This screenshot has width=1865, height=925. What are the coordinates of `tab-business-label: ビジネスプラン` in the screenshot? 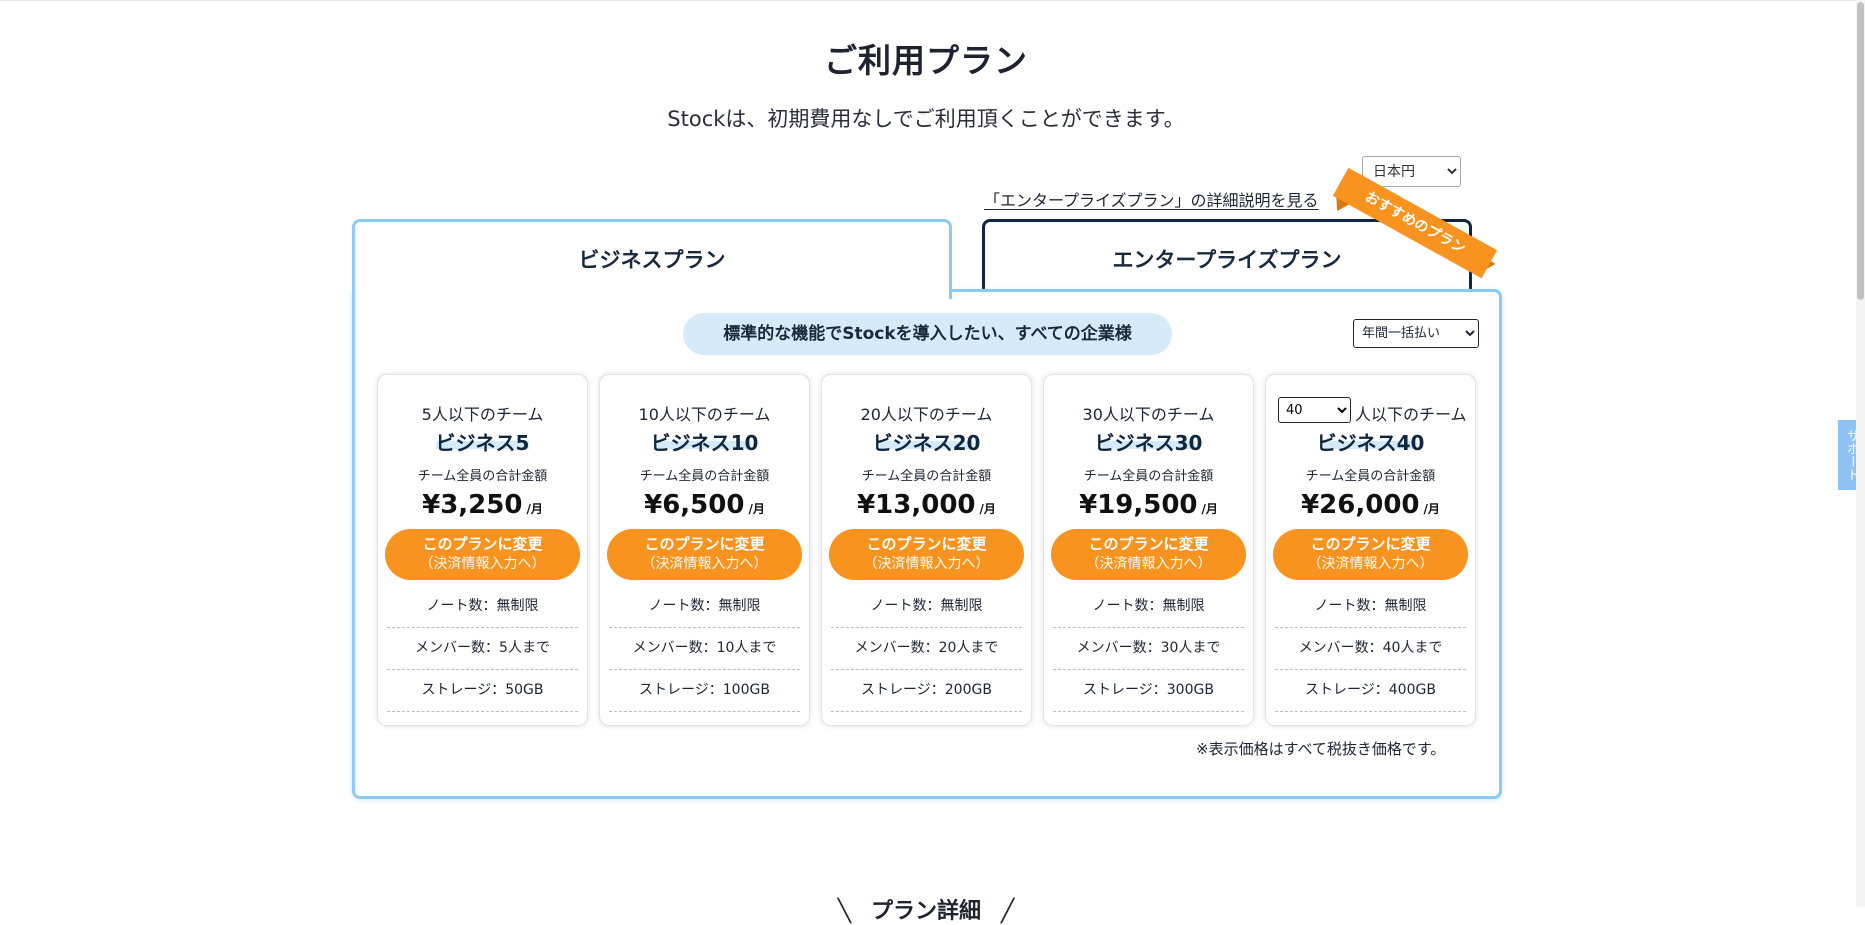 It's located at (652, 260).